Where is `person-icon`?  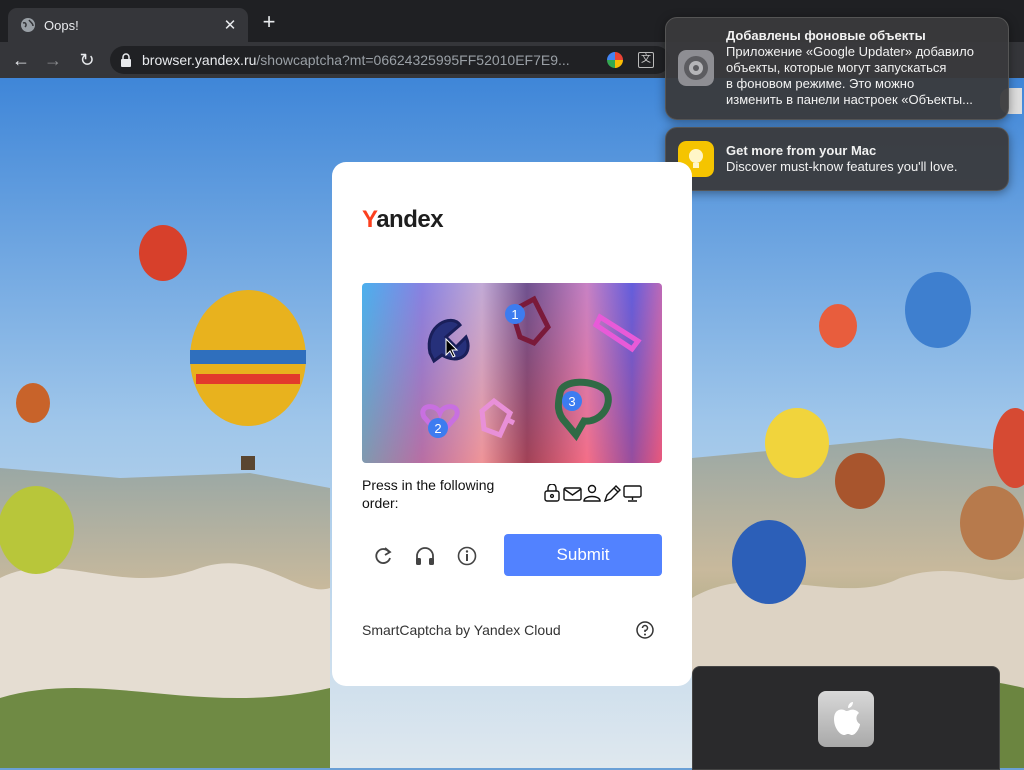 person-icon is located at coordinates (592, 493).